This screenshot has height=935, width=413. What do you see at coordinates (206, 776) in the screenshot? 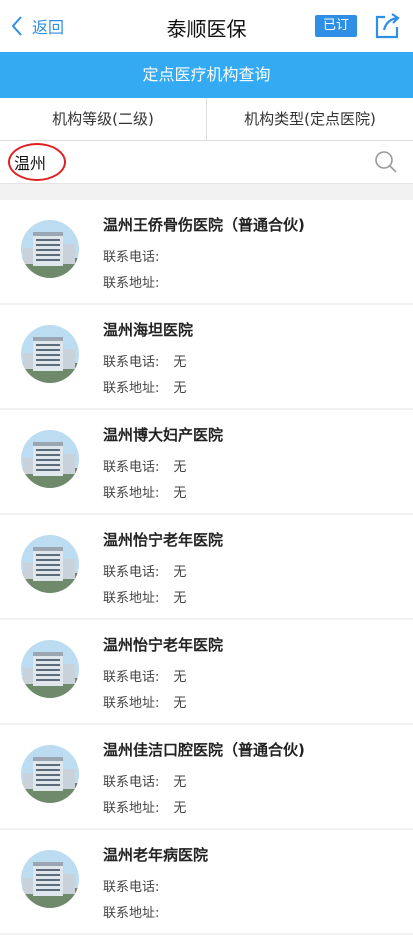
I see `hospital-item: 温州佳洁口腔医院（普通合伙) 联系电话: 无 联系地址: 无` at bounding box center [206, 776].